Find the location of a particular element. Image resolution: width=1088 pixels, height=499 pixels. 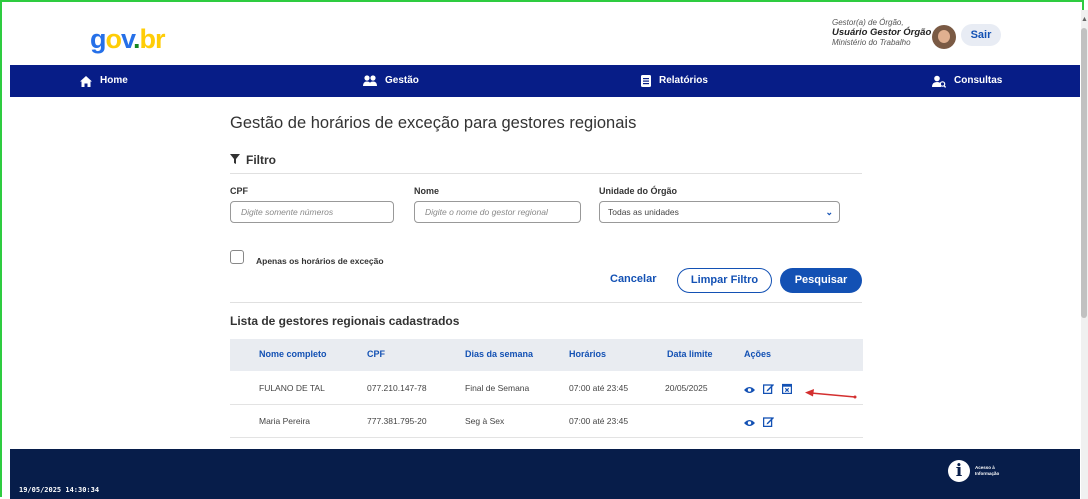

column-header: Horários is located at coordinates (587, 354).